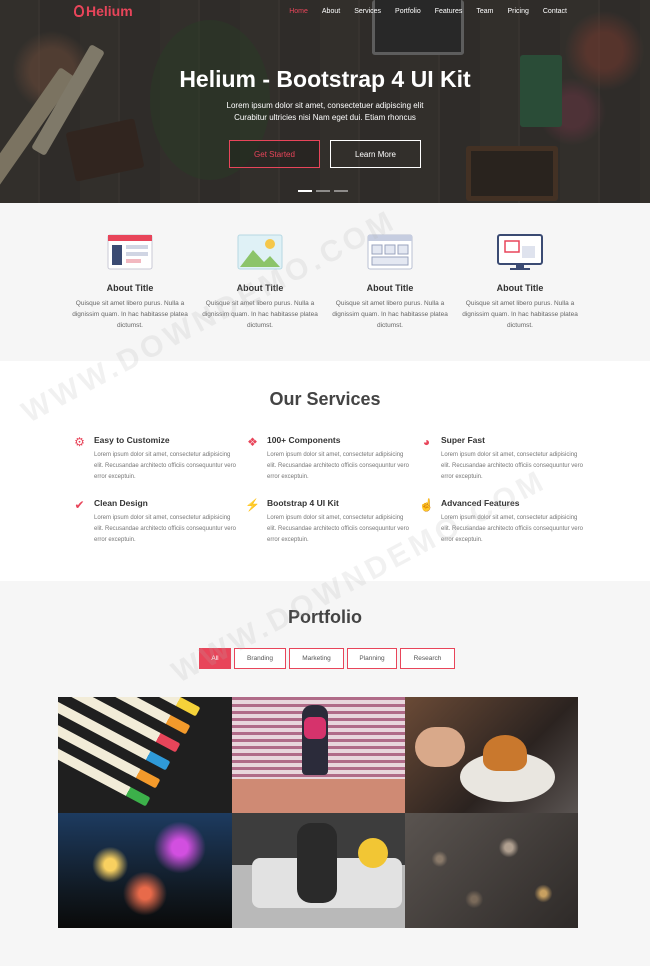  Describe the element at coordinates (375, 154) in the screenshot. I see `learn-more-button: Learn More` at that location.